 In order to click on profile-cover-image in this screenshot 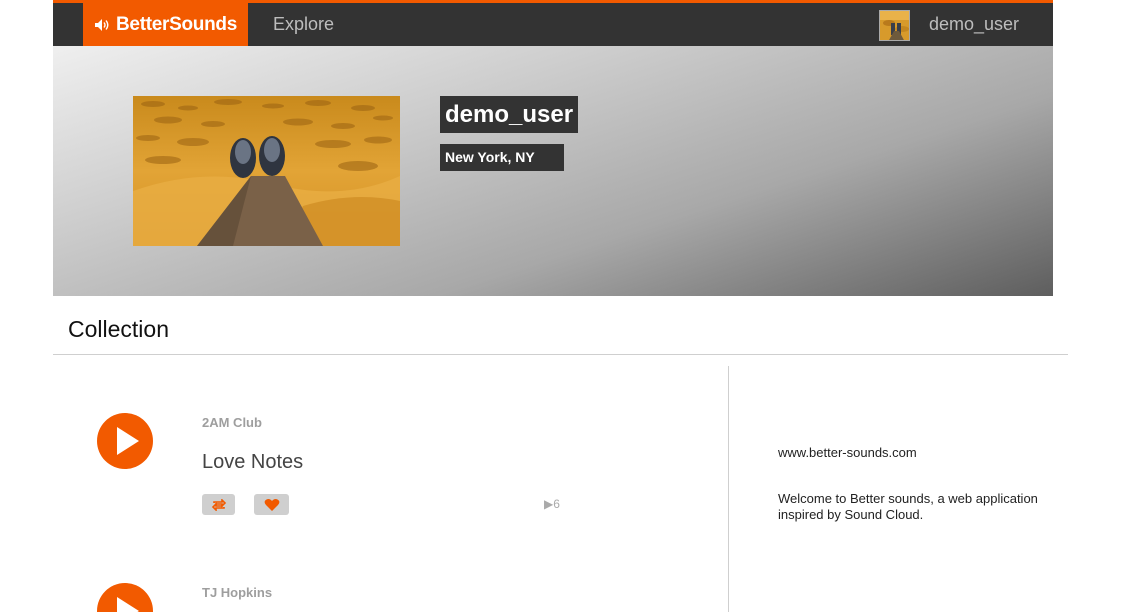, I will do `click(266, 171)`.